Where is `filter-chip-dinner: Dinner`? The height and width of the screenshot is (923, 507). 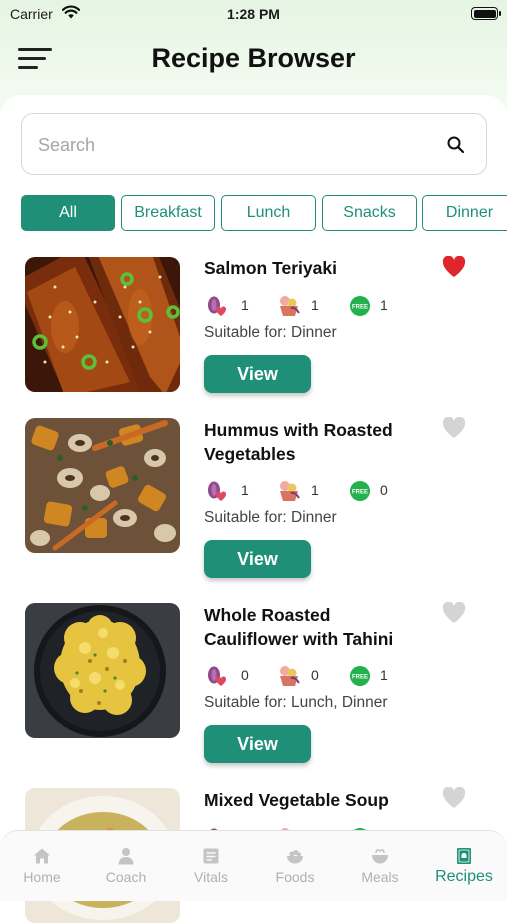 filter-chip-dinner: Dinner is located at coordinates (464, 213).